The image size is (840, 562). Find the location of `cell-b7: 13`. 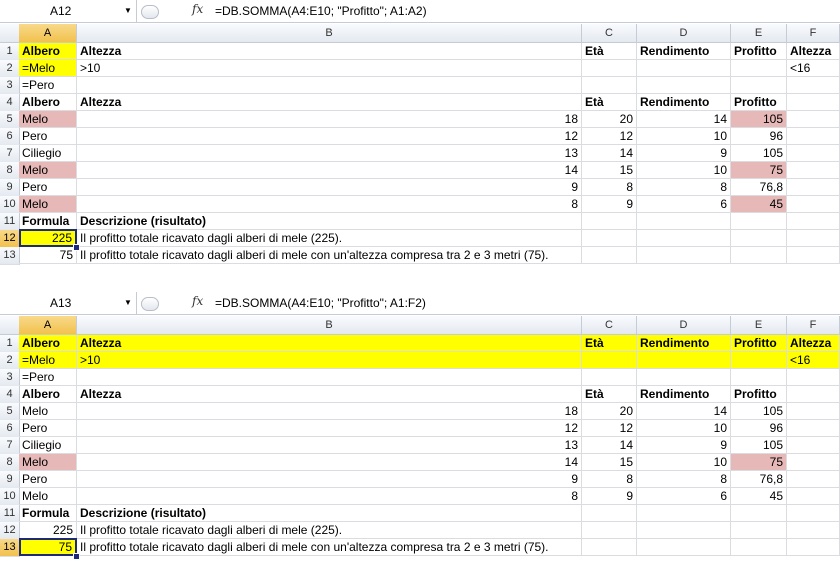

cell-b7: 13 is located at coordinates (329, 153).